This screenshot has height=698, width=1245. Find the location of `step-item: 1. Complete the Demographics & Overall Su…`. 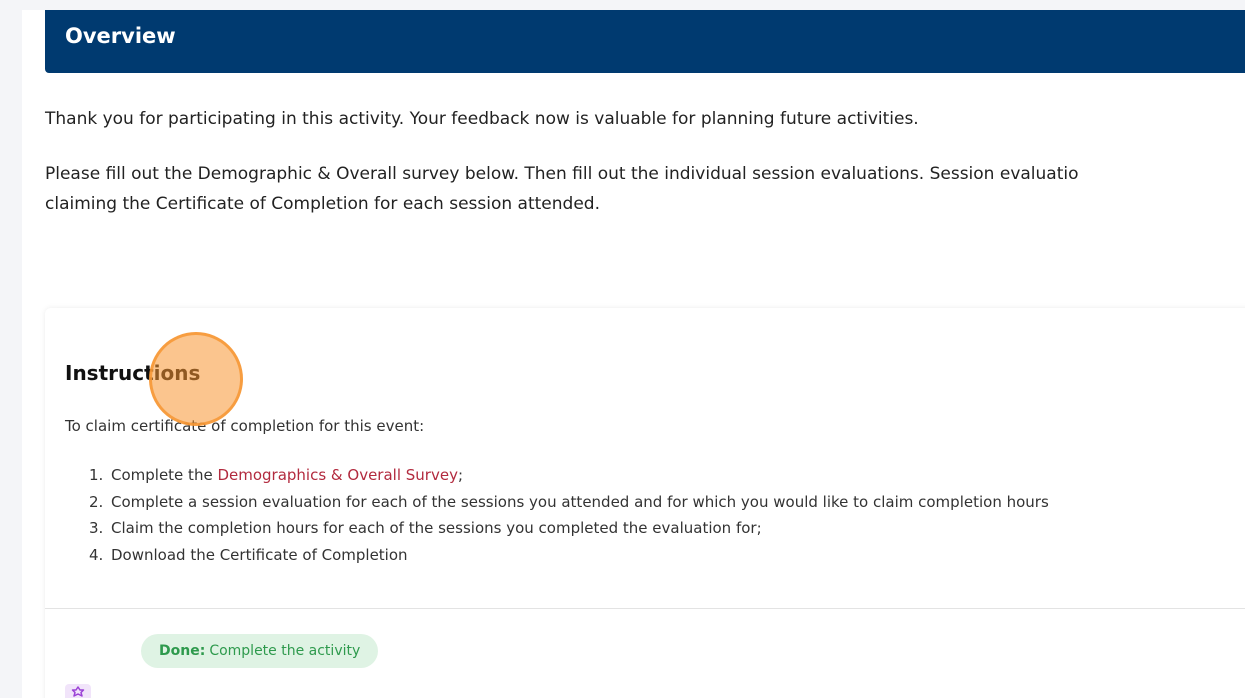

step-item: 1. Complete the Demographics & Overall Su… is located at coordinates (569, 475).